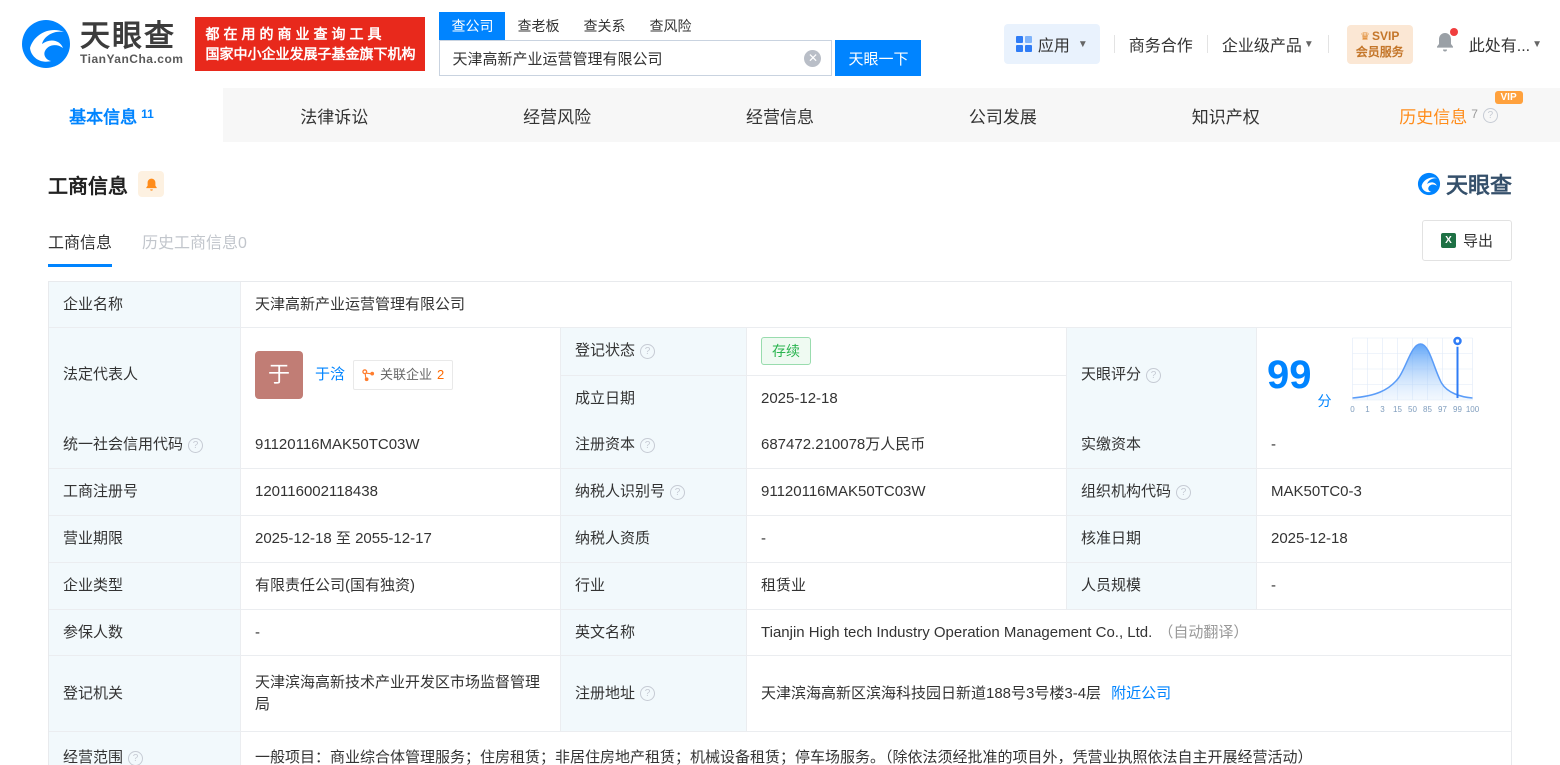 The height and width of the screenshot is (765, 1560). I want to click on score-cell: 99 分 0 1 3 15 50 85 97 99 100, so click(1384, 375).